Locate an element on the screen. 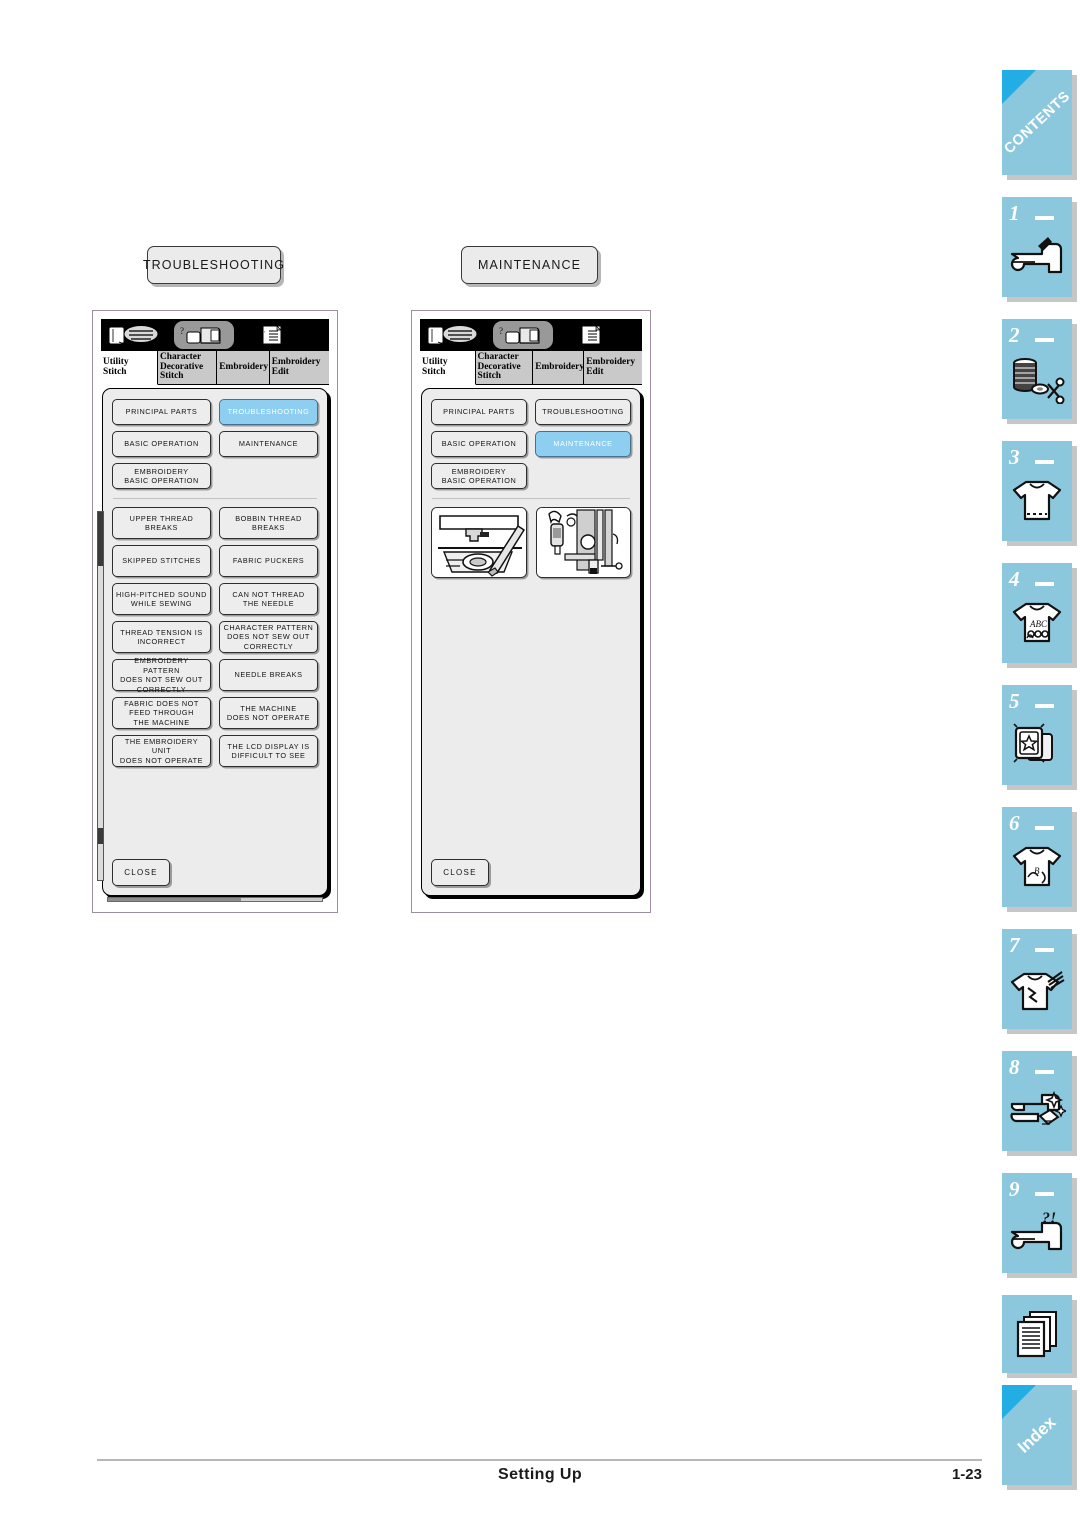 Image resolution: width=1080 pixels, height=1526 pixels. scrollbar-thumb-top is located at coordinates (100, 539).